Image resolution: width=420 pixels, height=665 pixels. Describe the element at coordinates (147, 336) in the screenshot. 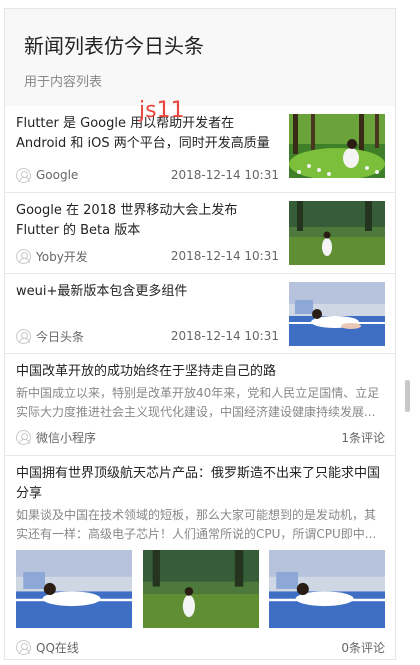

I see `news-meta: 今日头条 2018-12-14 10:31` at that location.